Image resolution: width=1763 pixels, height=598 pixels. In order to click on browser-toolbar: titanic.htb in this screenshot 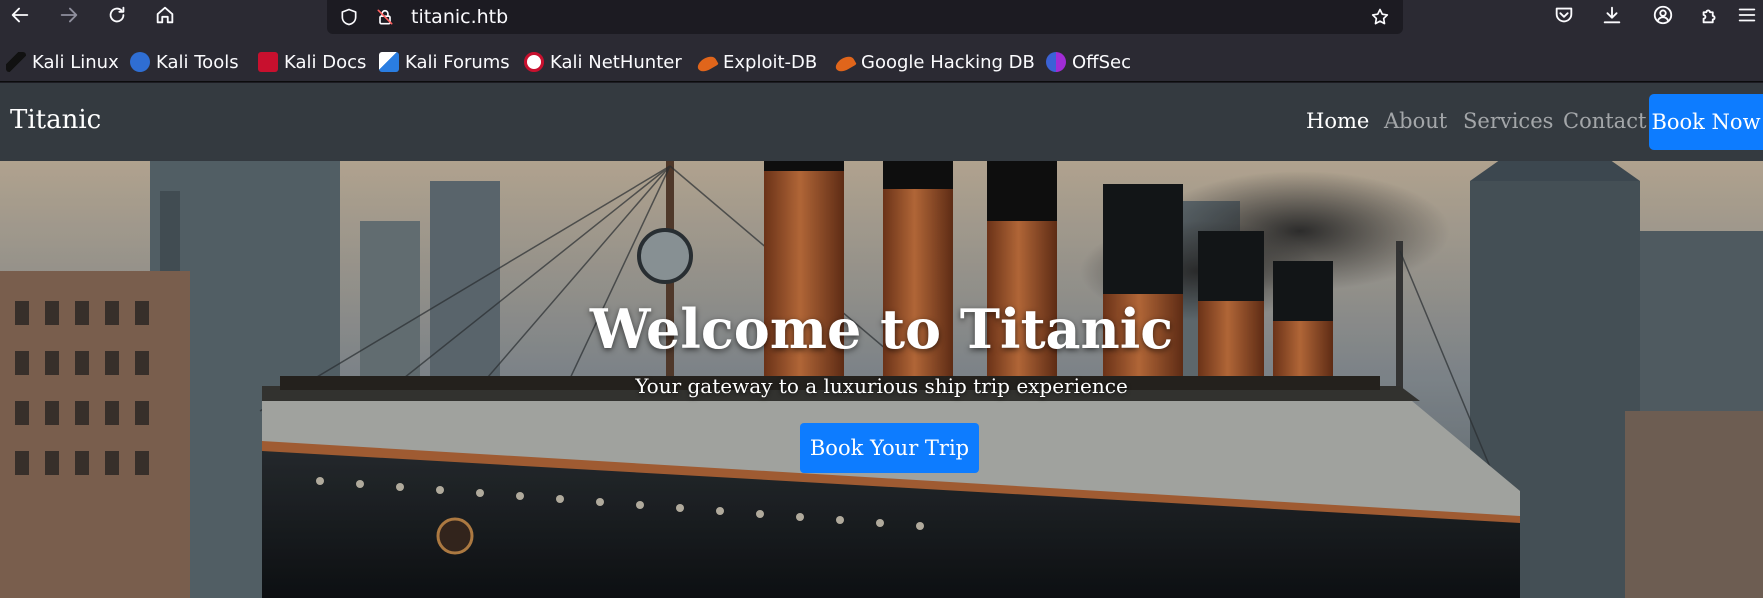, I will do `click(881, 18)`.